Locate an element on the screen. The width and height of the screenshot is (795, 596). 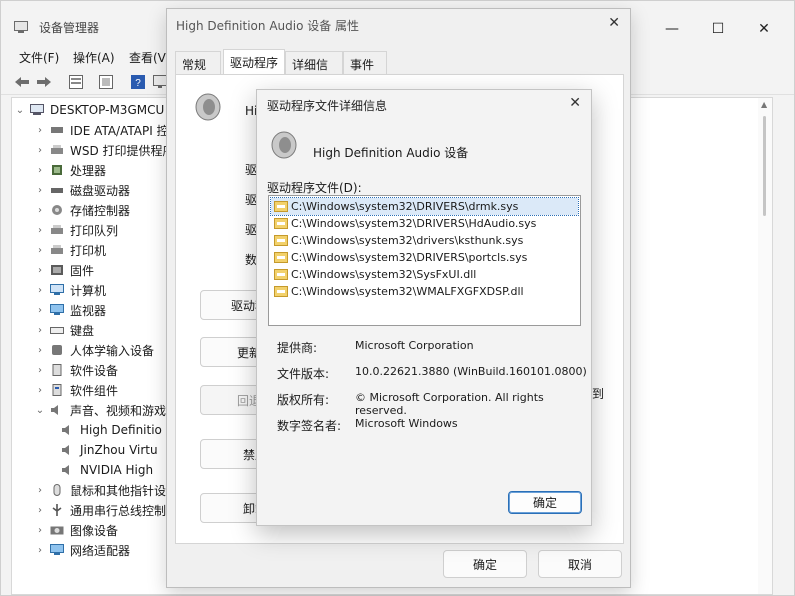
tree-item: › 存储控制器 is located at coordinates (82, 210).